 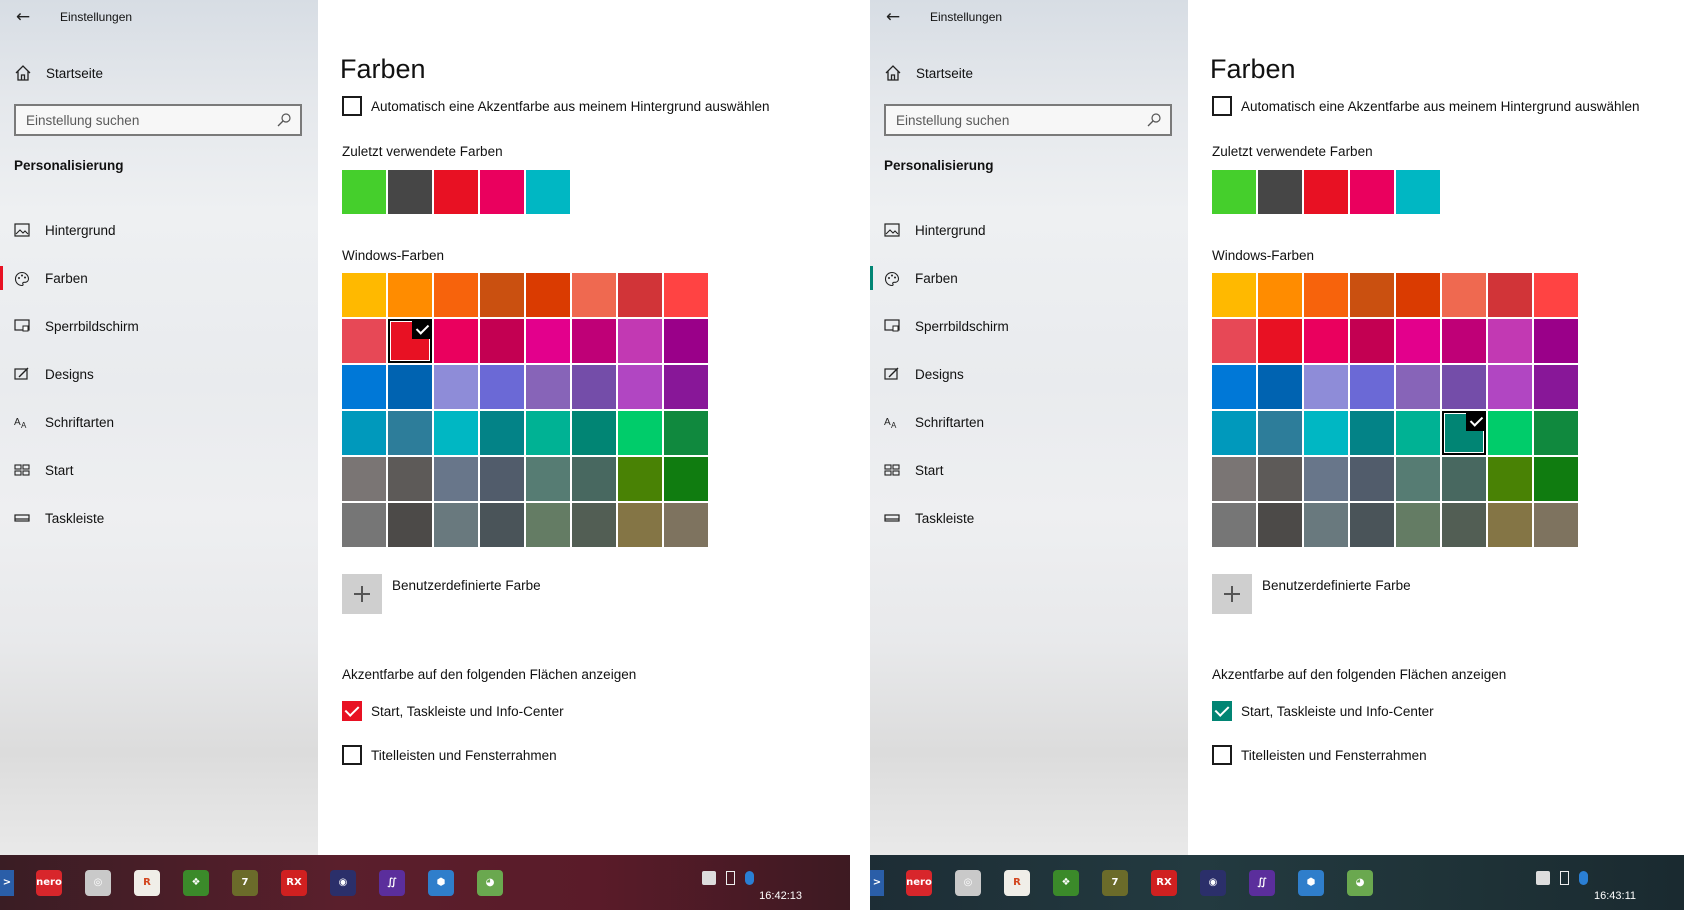 I want to click on start-taskbar-option: Start, Taskleiste und Info-Center, so click(x=453, y=711).